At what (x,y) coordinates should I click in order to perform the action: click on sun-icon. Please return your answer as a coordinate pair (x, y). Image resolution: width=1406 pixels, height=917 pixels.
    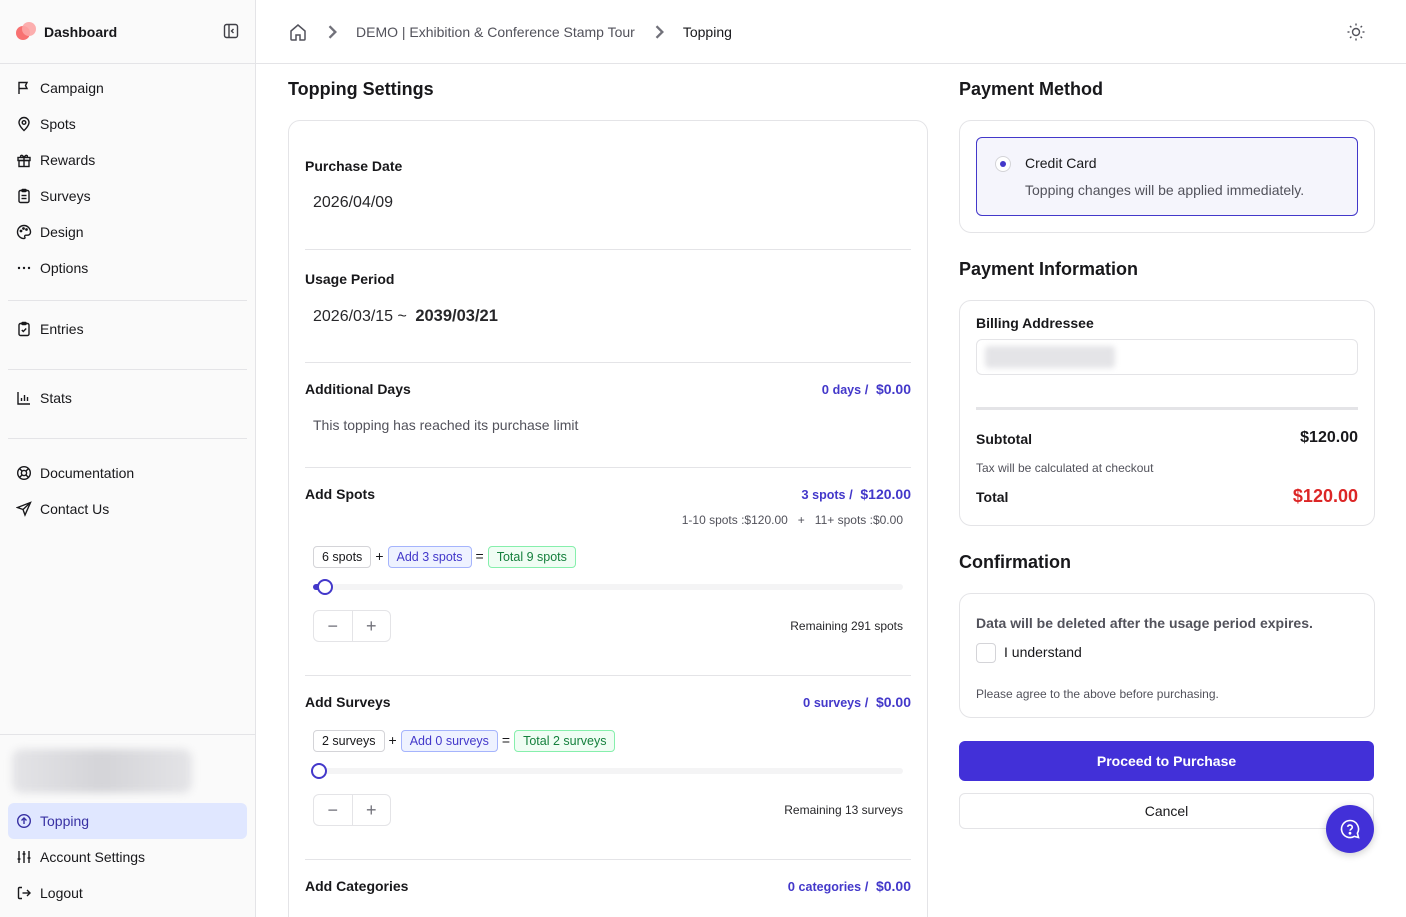
    Looking at the image, I should click on (1356, 32).